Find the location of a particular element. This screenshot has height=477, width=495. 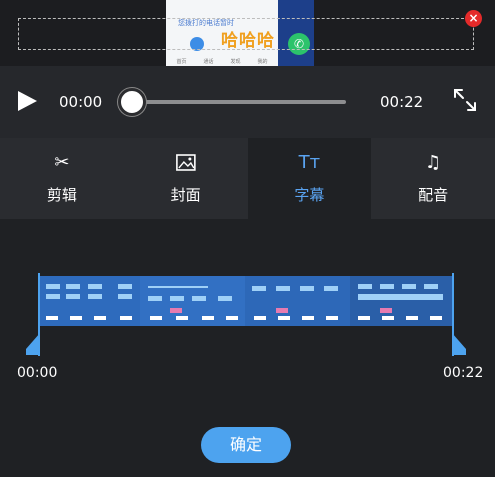

tab-label: 字幕 is located at coordinates (309, 195).